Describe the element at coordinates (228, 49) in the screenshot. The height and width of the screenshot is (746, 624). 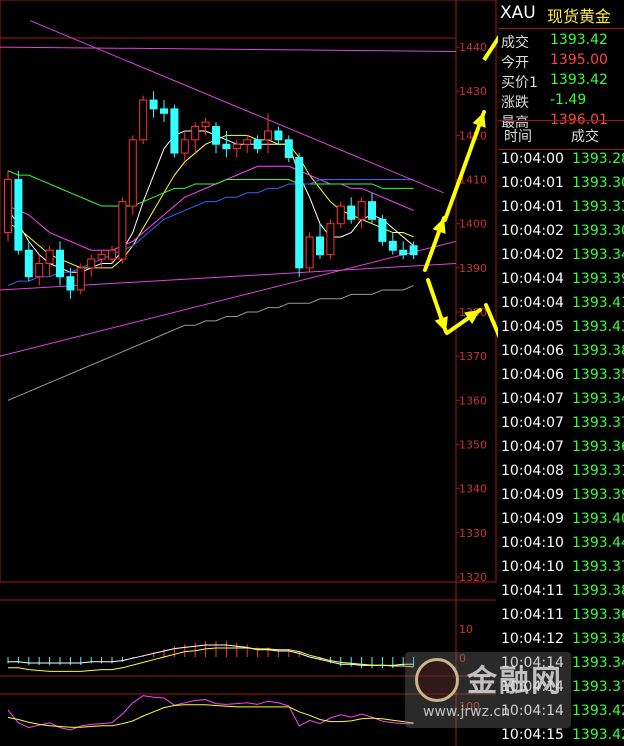
I see `horizontal-trend-line` at that location.